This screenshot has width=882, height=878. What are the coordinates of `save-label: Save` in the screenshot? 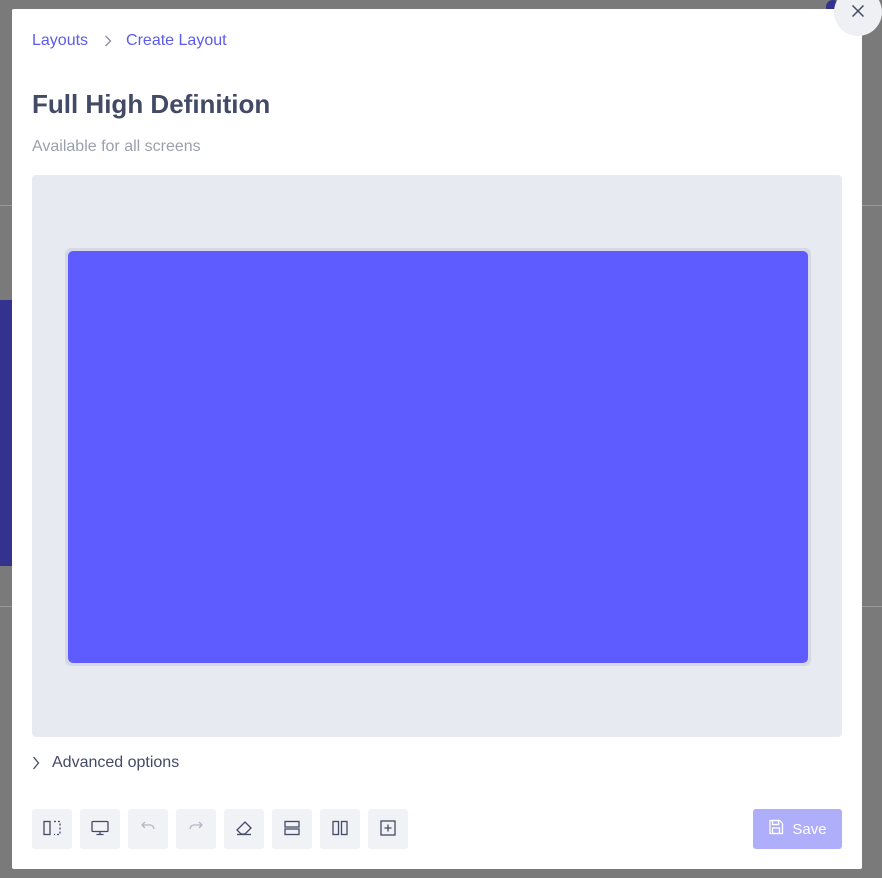 It's located at (809, 829).